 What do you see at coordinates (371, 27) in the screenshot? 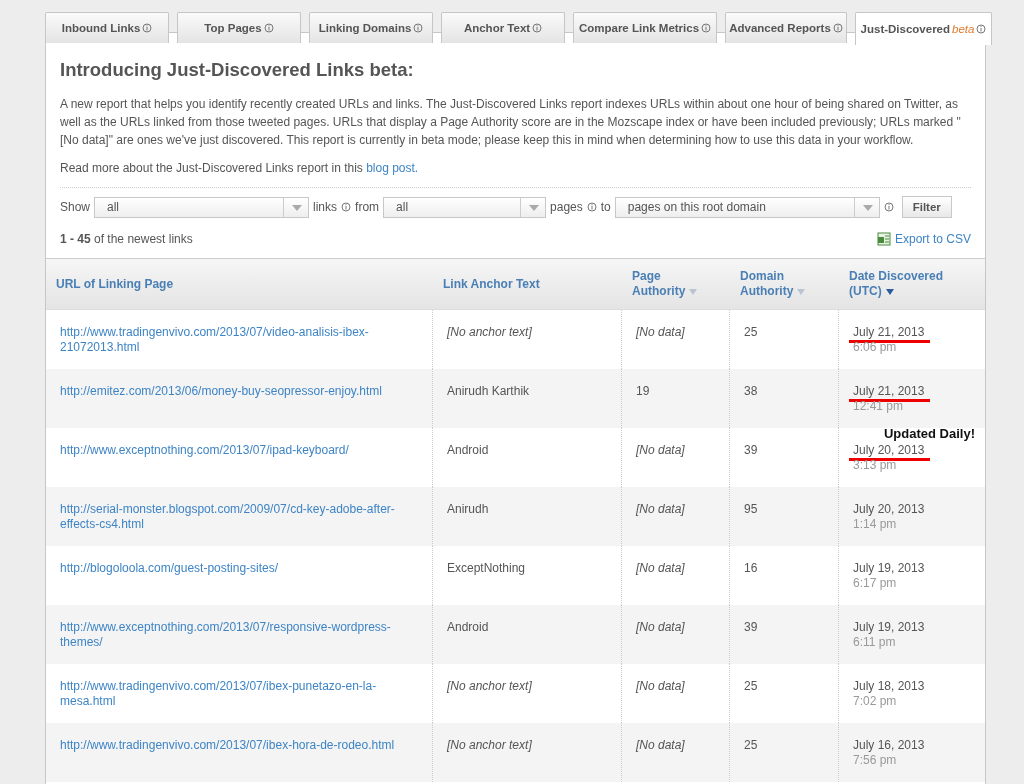
I see `report-tab: Linking Domains` at bounding box center [371, 27].